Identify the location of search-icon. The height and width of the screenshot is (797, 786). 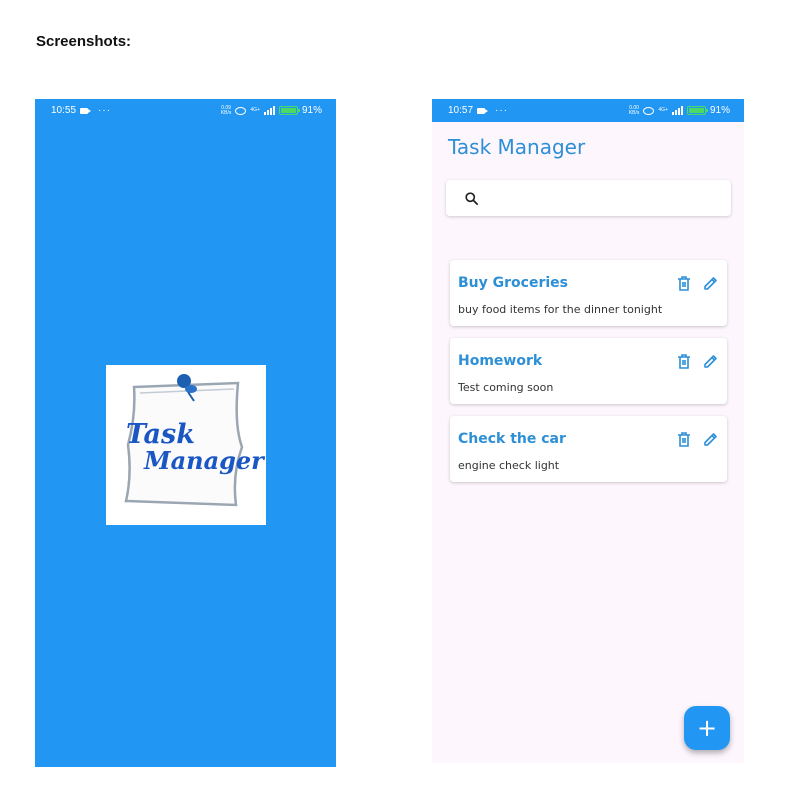
(471, 198).